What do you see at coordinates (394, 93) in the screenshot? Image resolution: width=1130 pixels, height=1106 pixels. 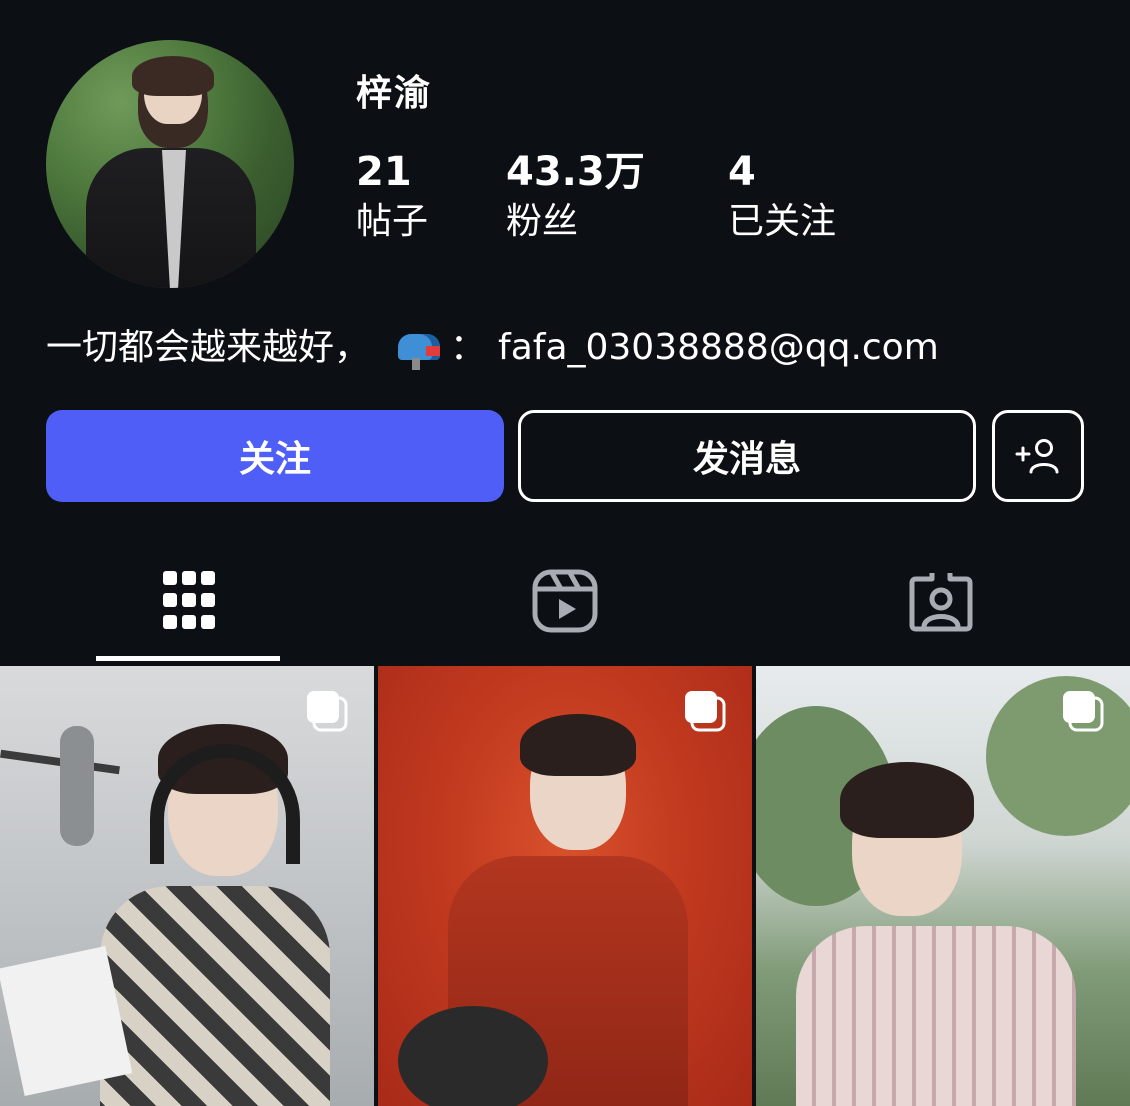 I see `profile-username: 梓渝` at bounding box center [394, 93].